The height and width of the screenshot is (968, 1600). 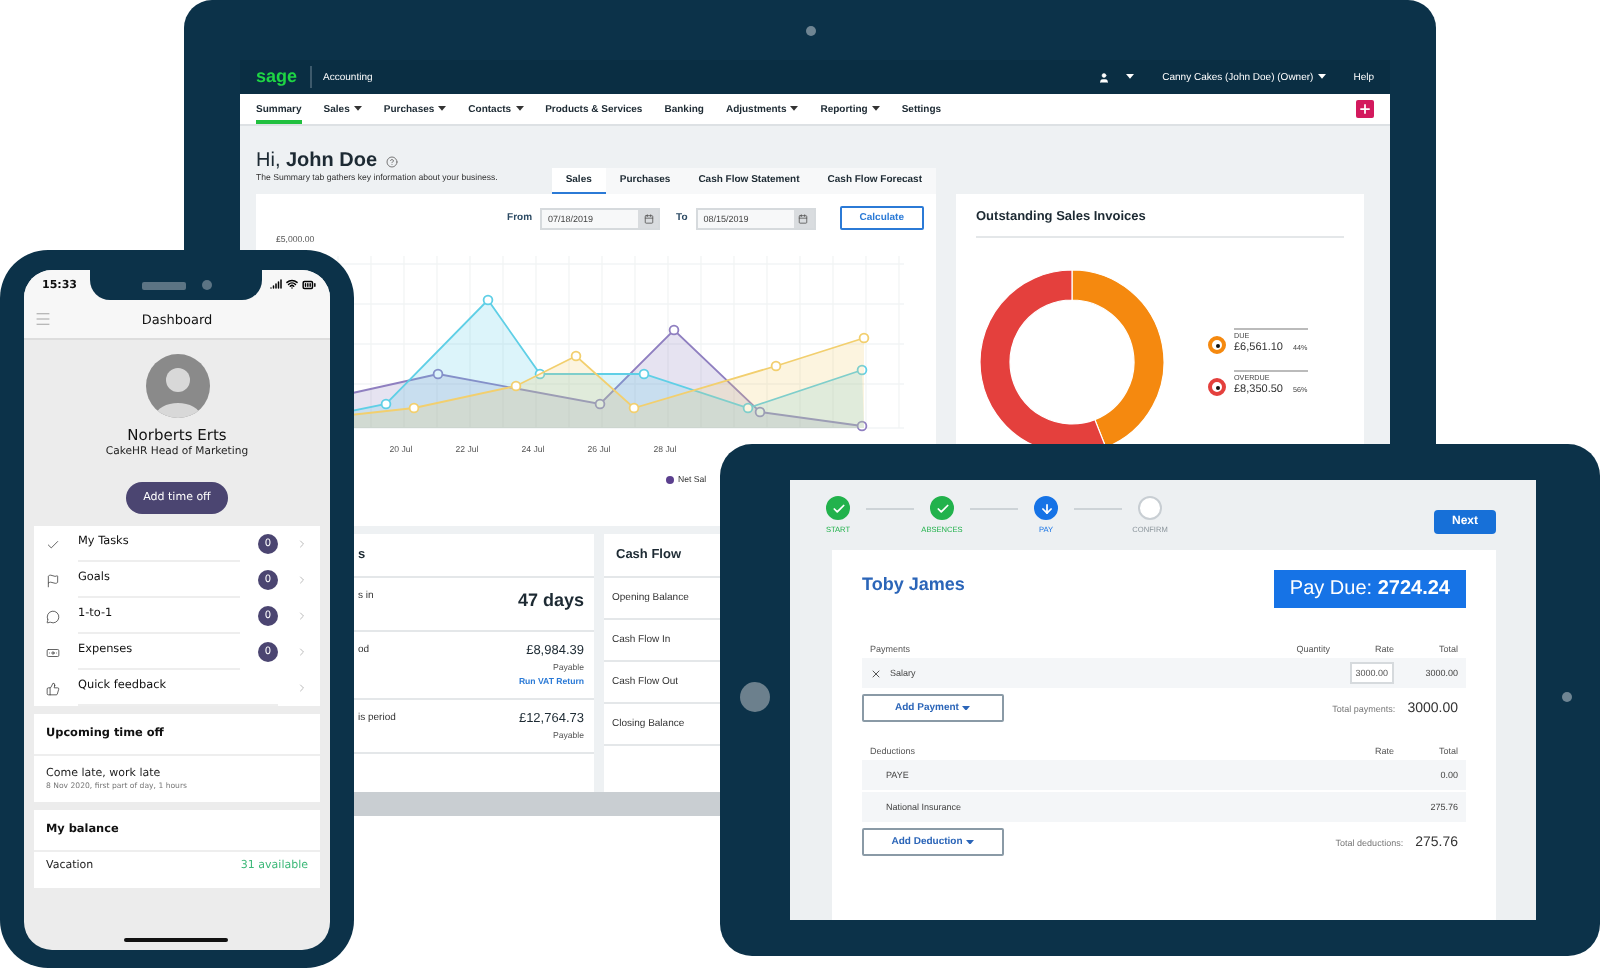 What do you see at coordinates (1104, 77) in the screenshot?
I see `user-icon` at bounding box center [1104, 77].